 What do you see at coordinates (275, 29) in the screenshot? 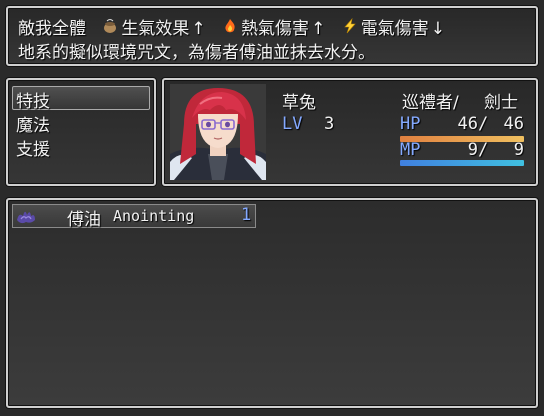
I see `effect-label-1: 熱氣傷害` at bounding box center [275, 29].